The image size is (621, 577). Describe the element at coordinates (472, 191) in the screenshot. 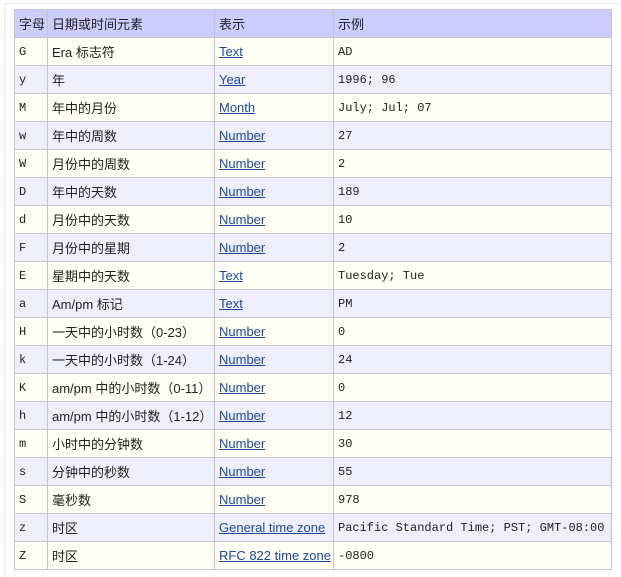

I see `cell-example: 189` at that location.